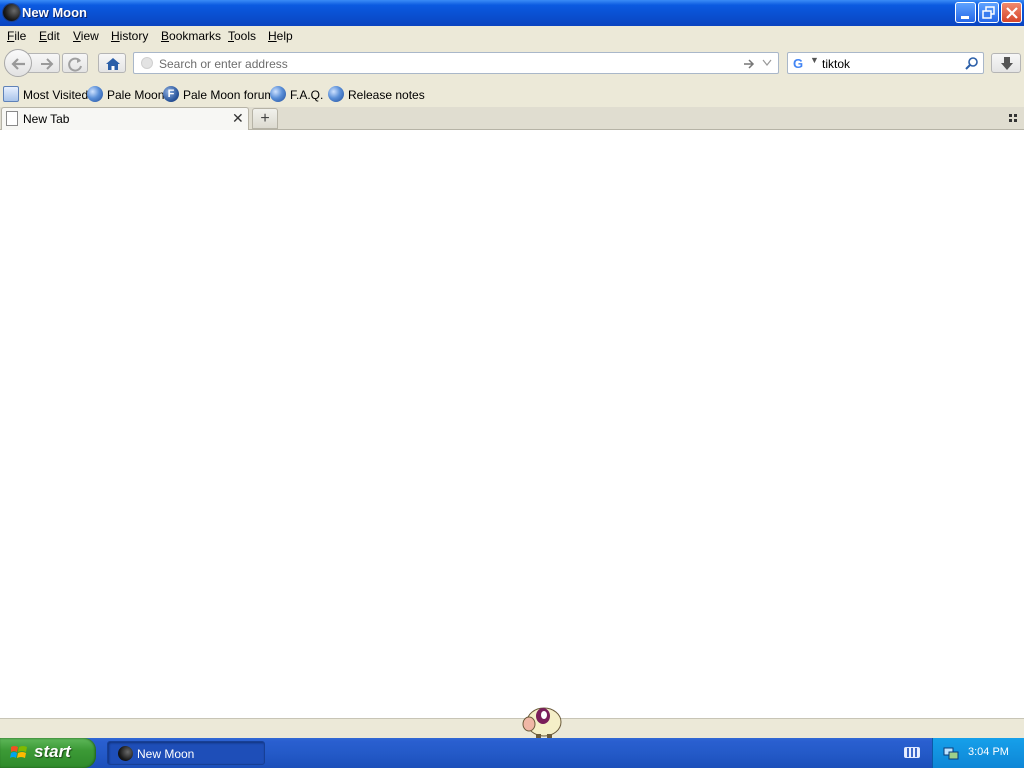 The image size is (1024, 768). What do you see at coordinates (988, 752) in the screenshot?
I see `system-clock: 3:04 PM` at bounding box center [988, 752].